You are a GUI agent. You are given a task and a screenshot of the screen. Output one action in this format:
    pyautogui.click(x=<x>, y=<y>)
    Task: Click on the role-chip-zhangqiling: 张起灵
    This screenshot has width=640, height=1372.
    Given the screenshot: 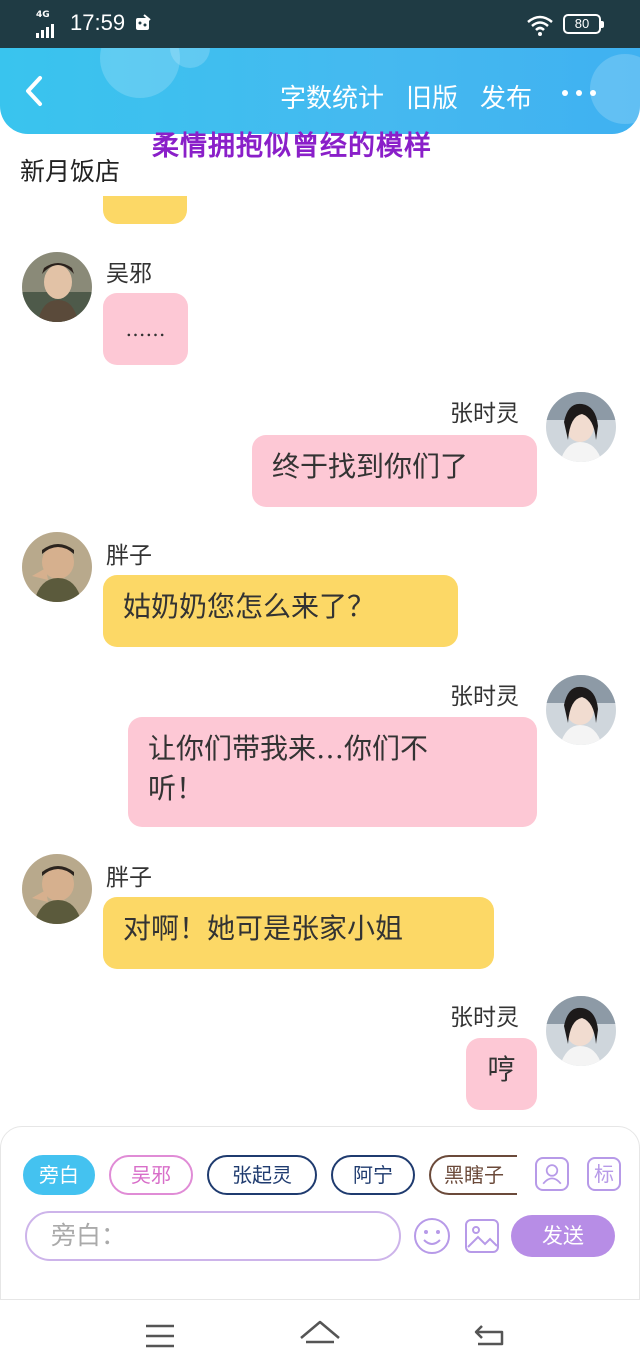 What is the action you would take?
    pyautogui.click(x=262, y=1175)
    